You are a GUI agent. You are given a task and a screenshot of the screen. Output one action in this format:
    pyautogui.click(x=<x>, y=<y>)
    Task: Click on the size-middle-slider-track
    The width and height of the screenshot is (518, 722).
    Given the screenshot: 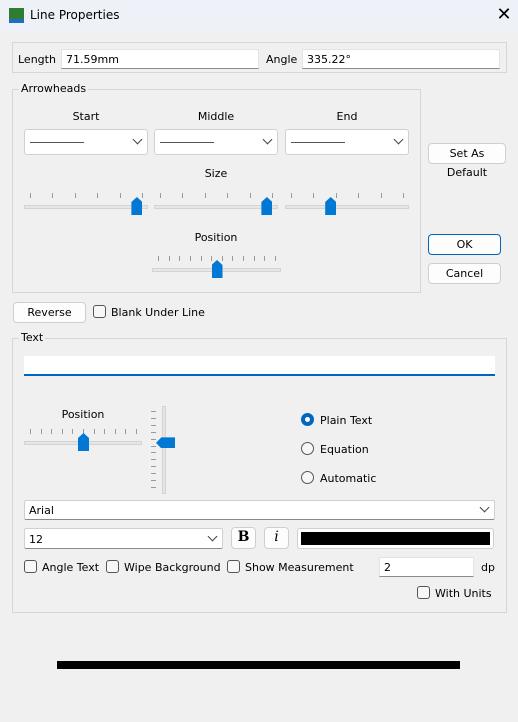 What is the action you would take?
    pyautogui.click(x=216, y=207)
    